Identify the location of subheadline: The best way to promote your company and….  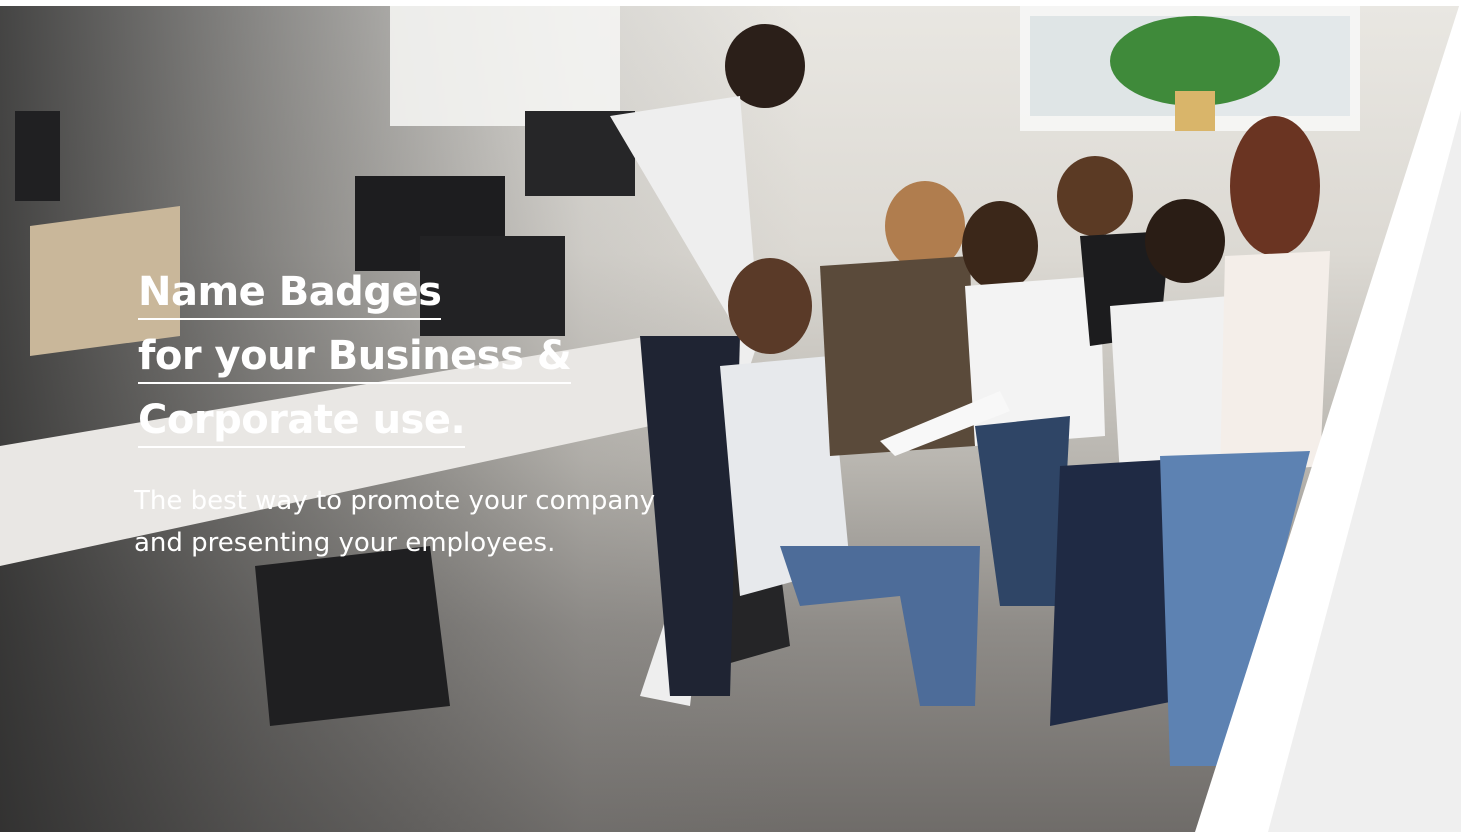
(394, 522).